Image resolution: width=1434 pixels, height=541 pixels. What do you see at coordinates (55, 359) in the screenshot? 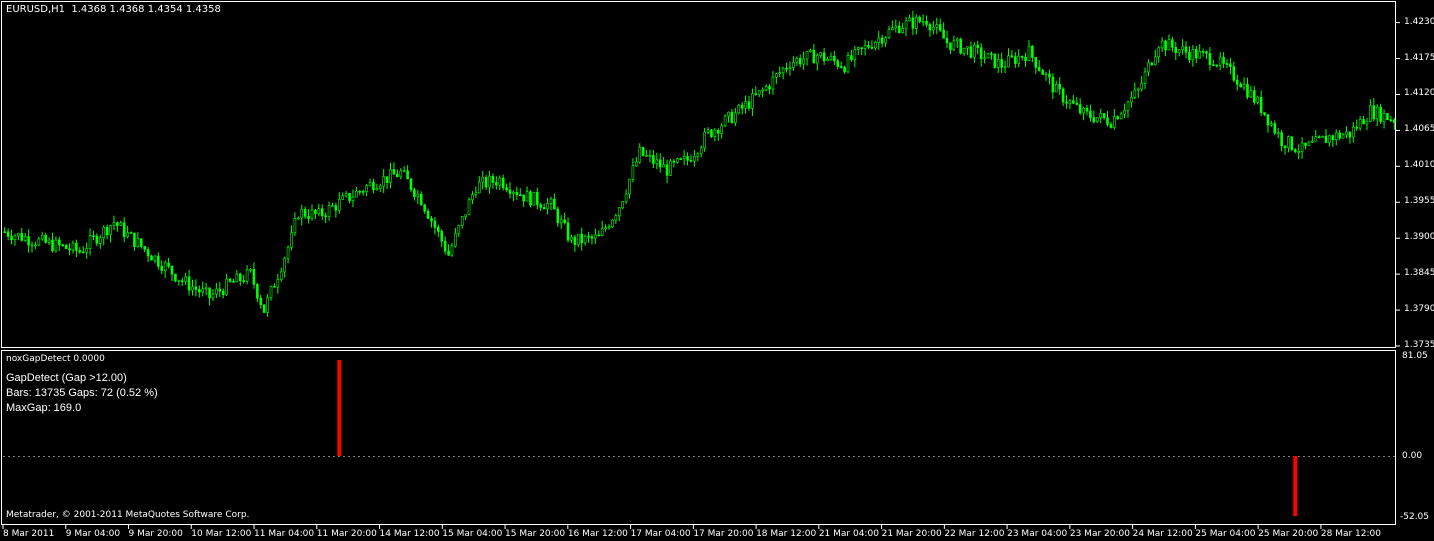
I see `indicator-title: noxGapDetect 0.0000` at bounding box center [55, 359].